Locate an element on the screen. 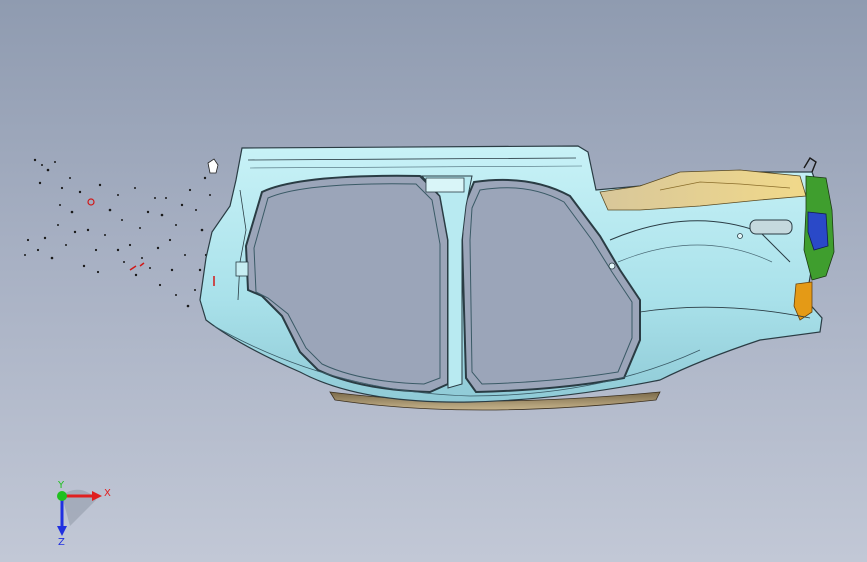 This screenshot has width=867, height=562. point-cloud-markers is located at coordinates (153, 214).